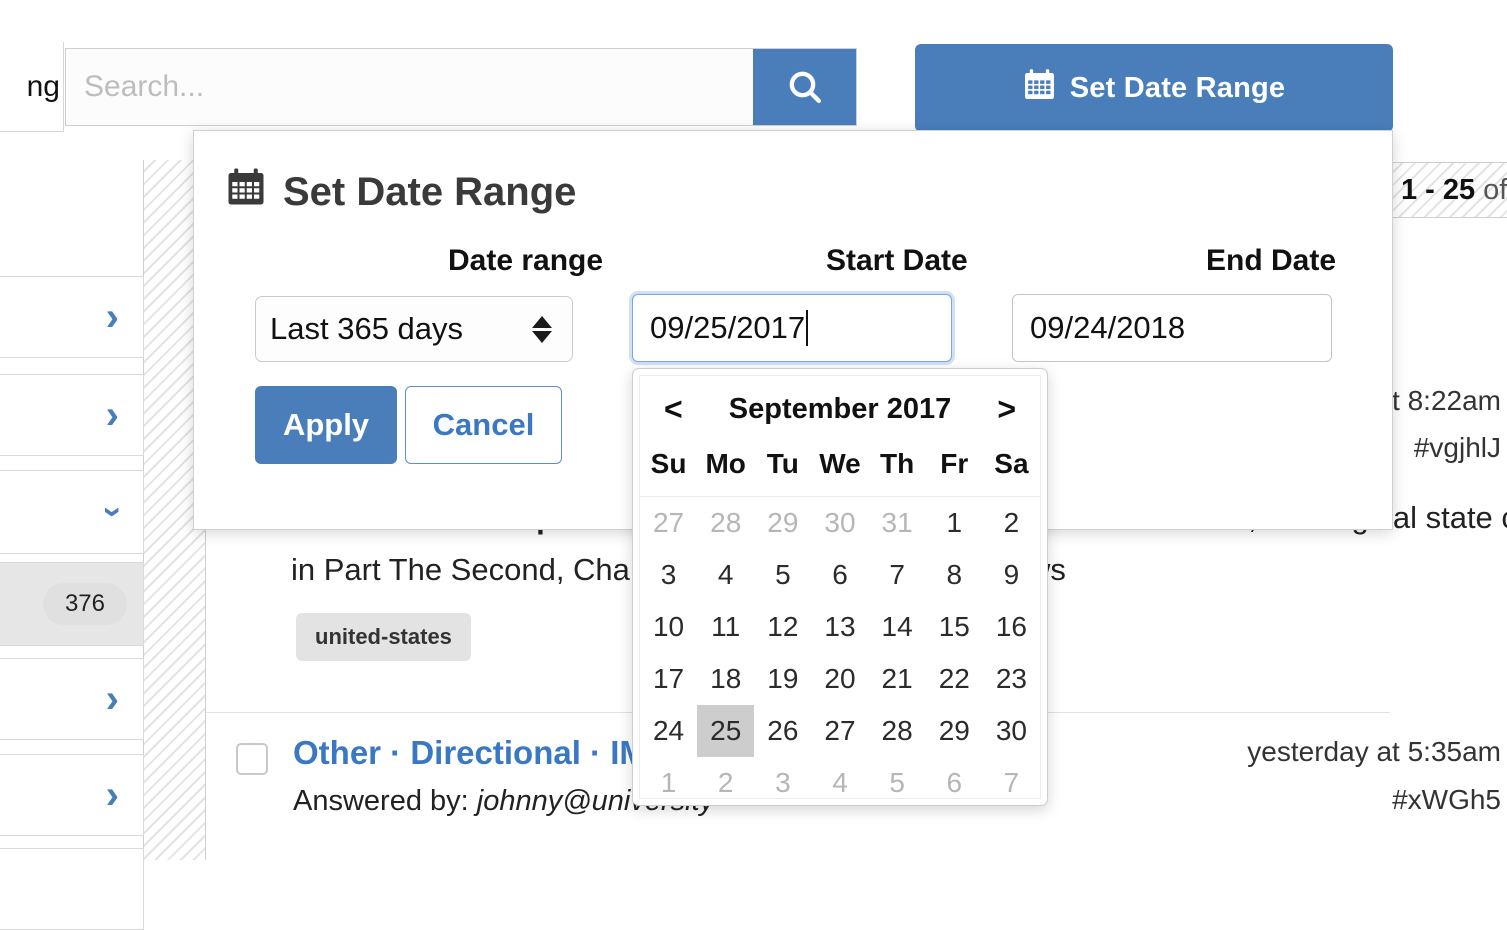  What do you see at coordinates (1438, 400) in the screenshot?
I see `result-timestamp: at 8:22am` at bounding box center [1438, 400].